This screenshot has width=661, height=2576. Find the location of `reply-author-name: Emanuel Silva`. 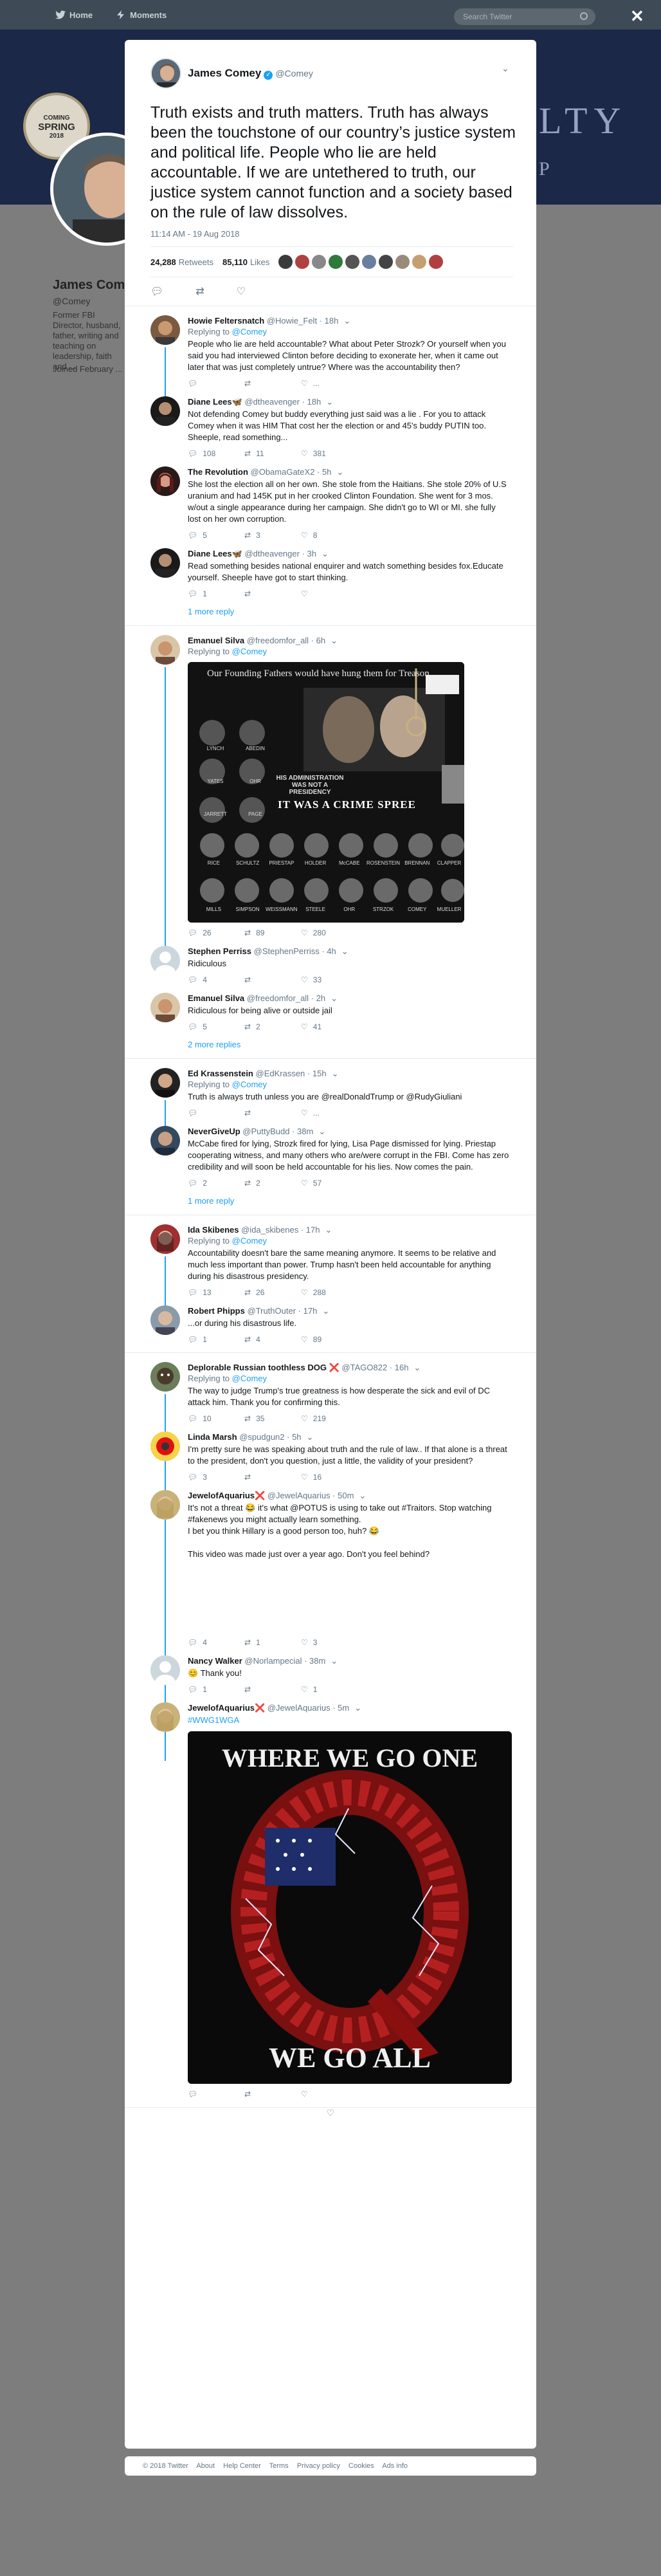

reply-author-name: Emanuel Silva is located at coordinates (216, 640).